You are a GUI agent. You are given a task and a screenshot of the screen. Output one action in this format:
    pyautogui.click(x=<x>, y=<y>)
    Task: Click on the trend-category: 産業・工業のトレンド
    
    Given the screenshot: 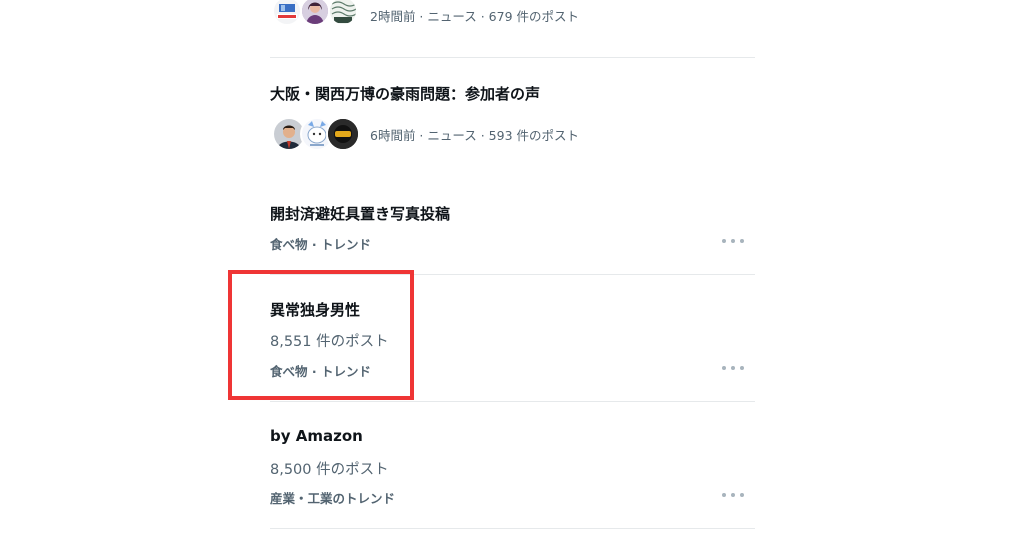 What is the action you would take?
    pyautogui.click(x=333, y=498)
    